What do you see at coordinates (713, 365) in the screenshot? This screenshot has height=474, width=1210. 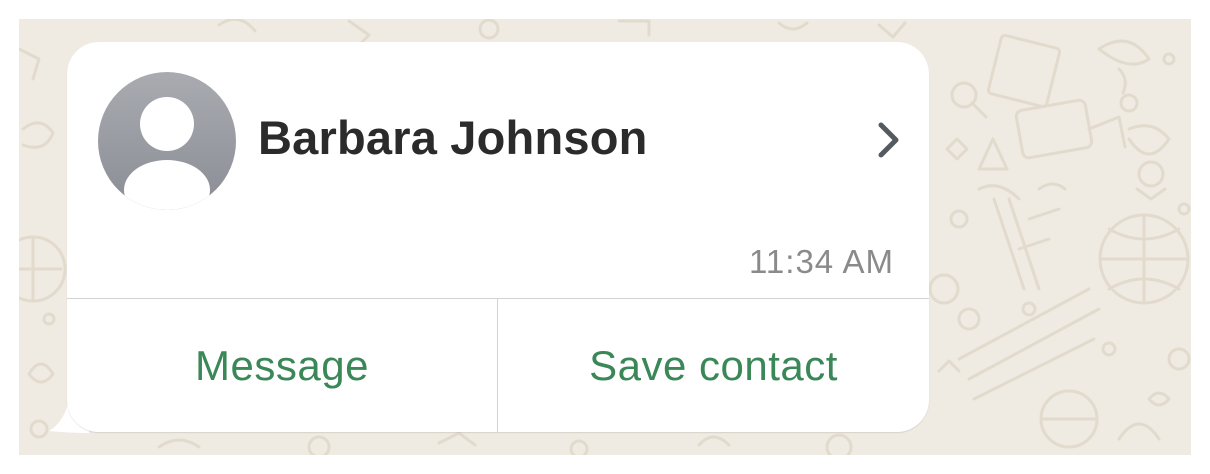 I see `save-contact-button: Save contact` at bounding box center [713, 365].